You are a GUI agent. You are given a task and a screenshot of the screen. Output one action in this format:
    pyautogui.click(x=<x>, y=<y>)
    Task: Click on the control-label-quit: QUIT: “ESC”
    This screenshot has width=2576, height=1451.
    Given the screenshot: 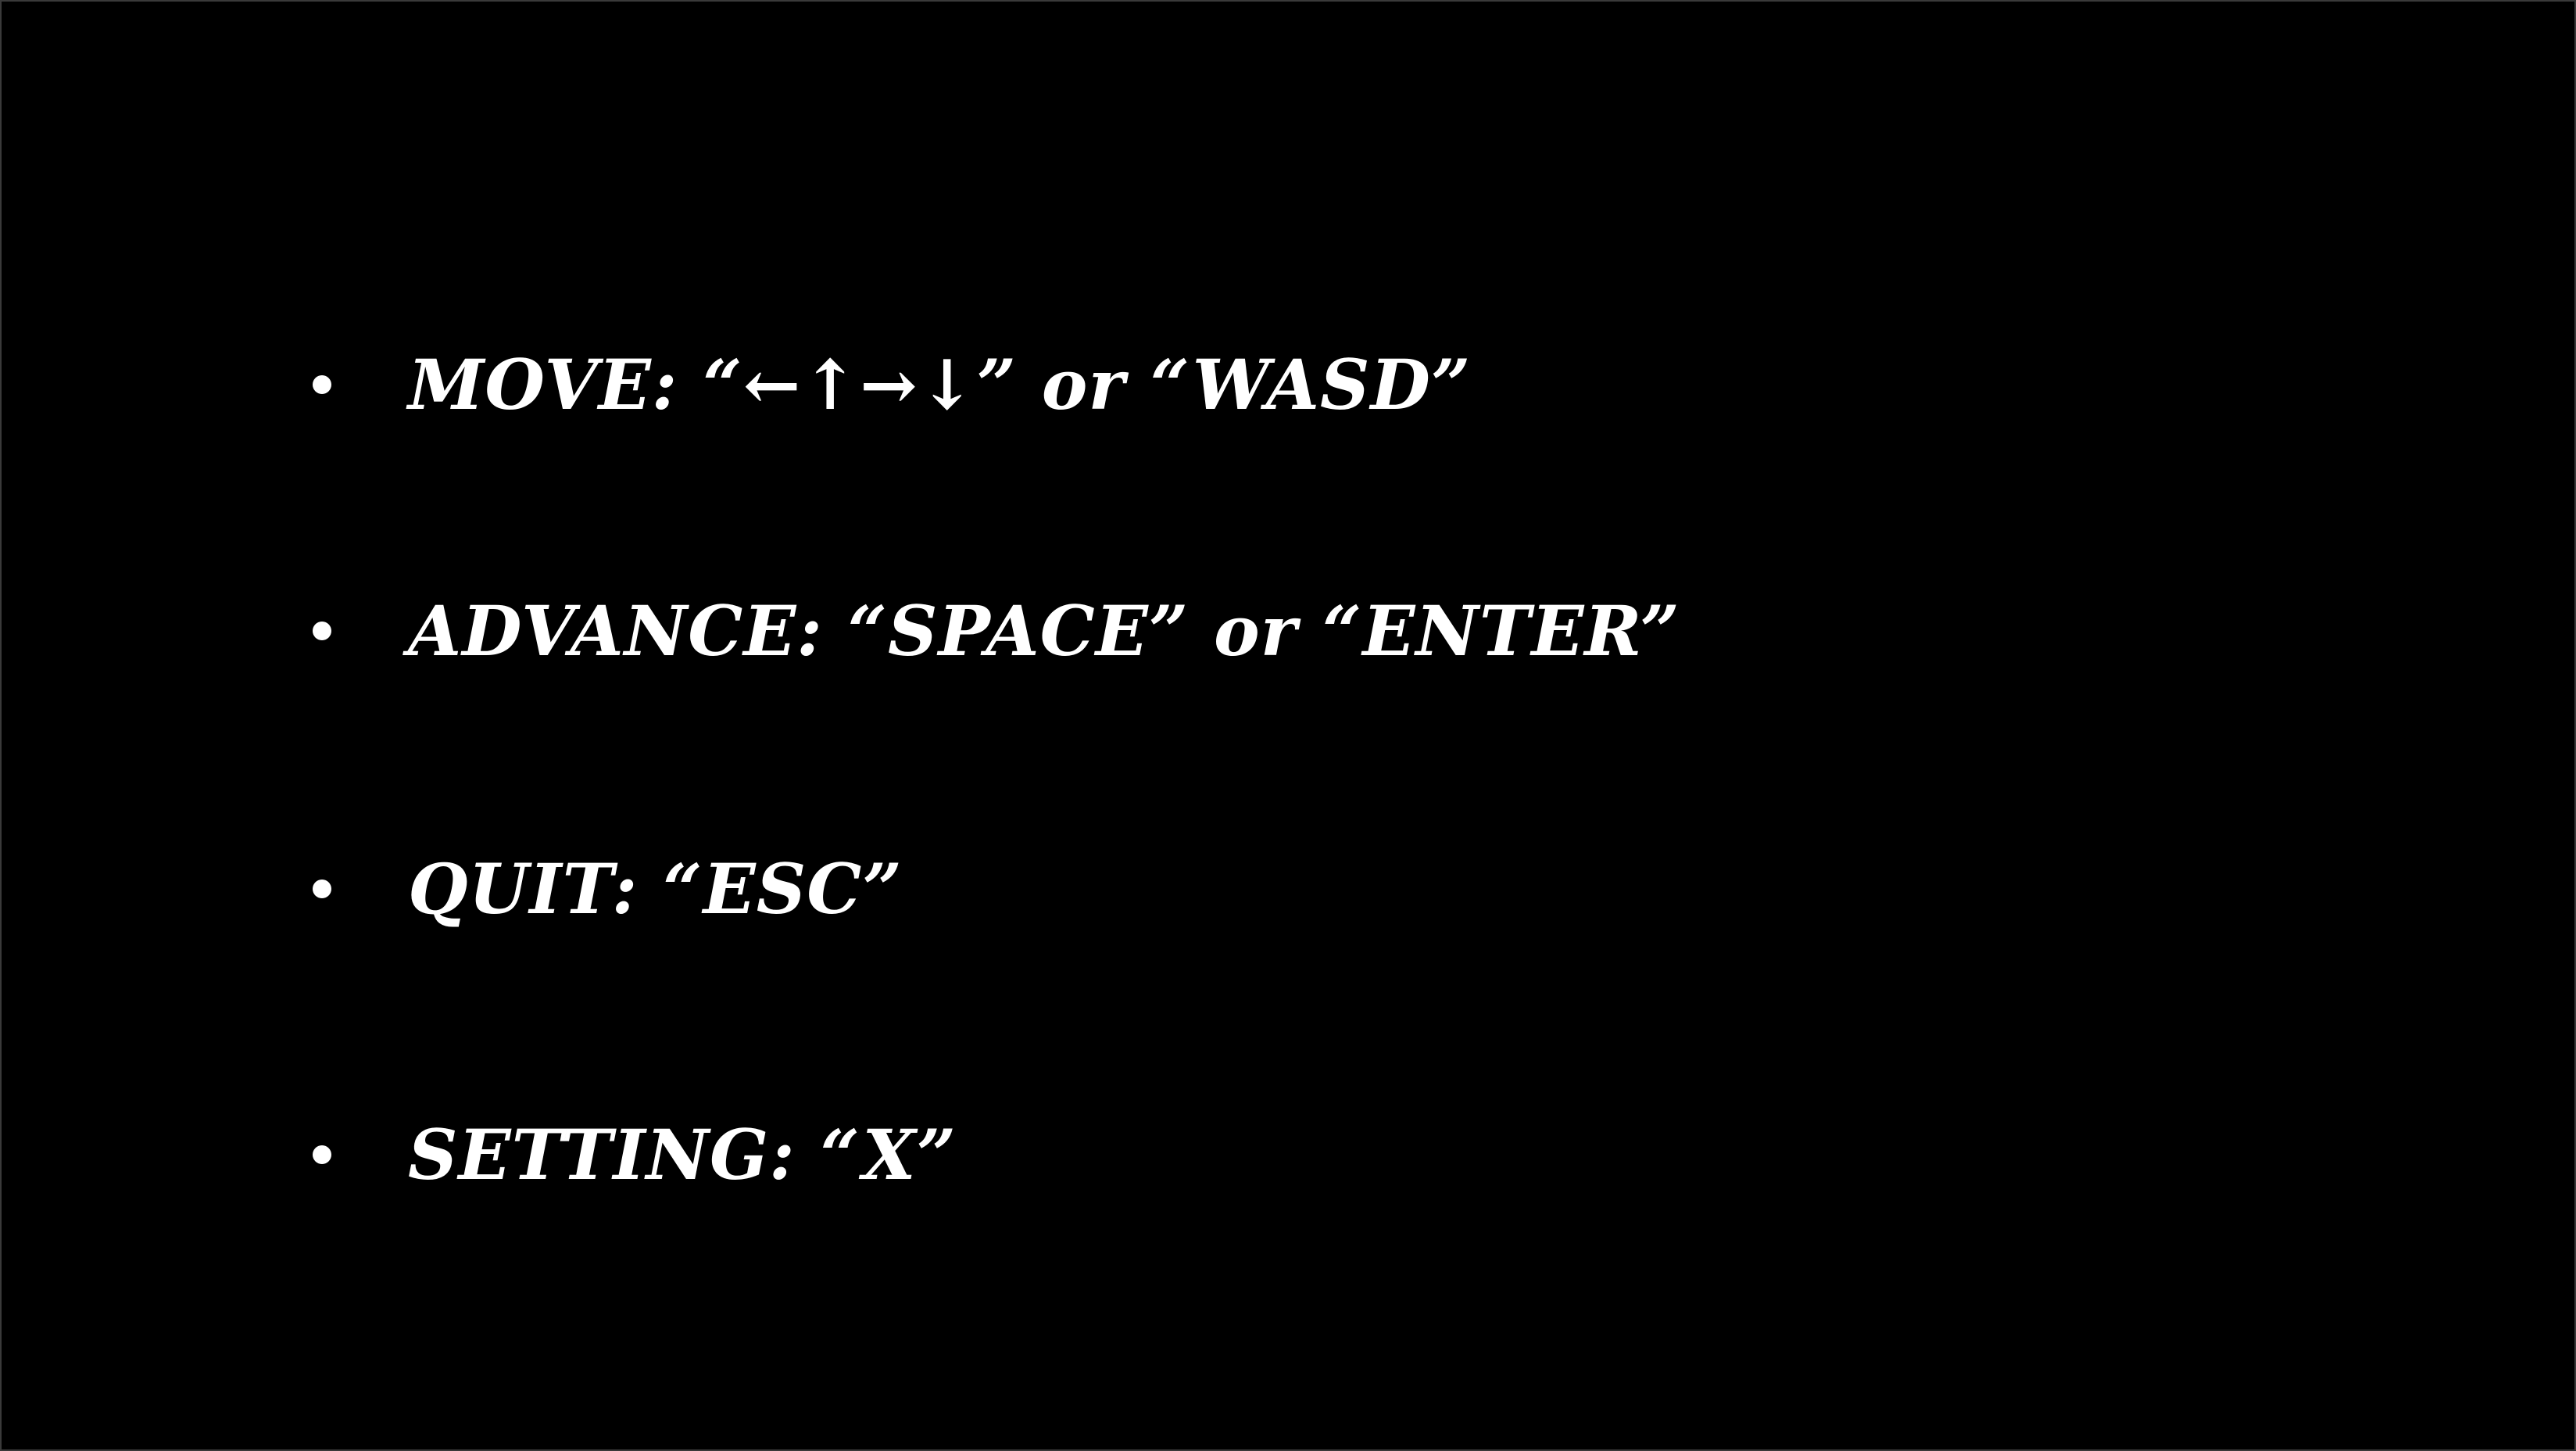 What is the action you would take?
    pyautogui.click(x=655, y=889)
    